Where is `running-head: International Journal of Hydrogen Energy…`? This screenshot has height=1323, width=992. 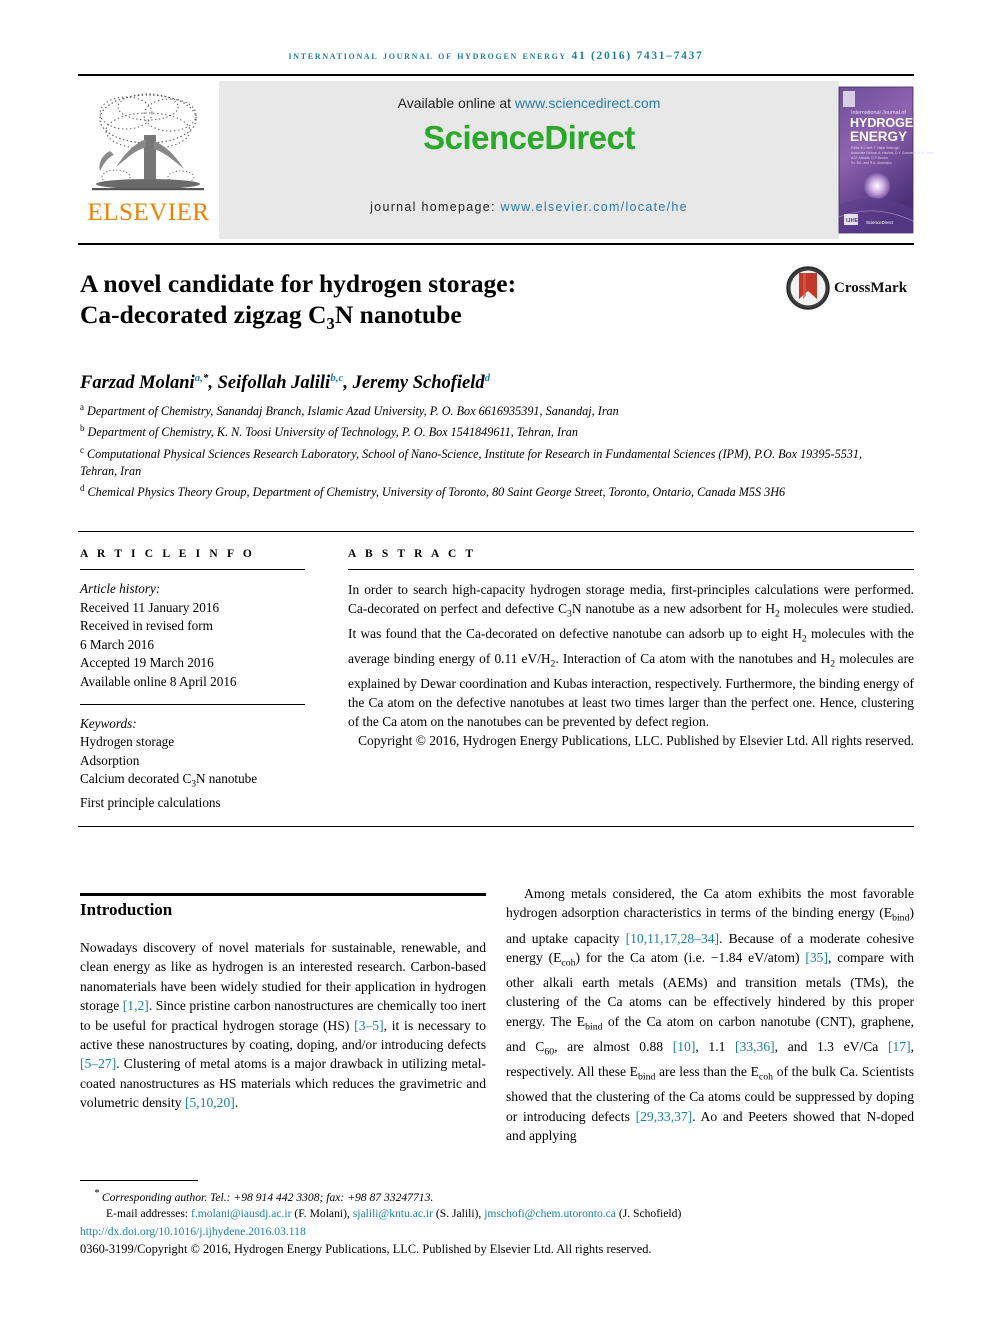 running-head: International Journal of Hydrogen Energy… is located at coordinates (496, 56).